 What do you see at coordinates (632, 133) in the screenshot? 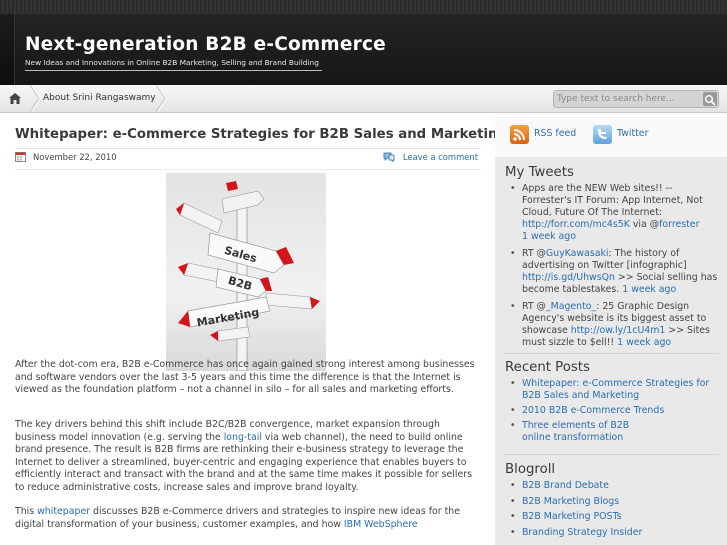
I see `twitter-link: Twitter` at bounding box center [632, 133].